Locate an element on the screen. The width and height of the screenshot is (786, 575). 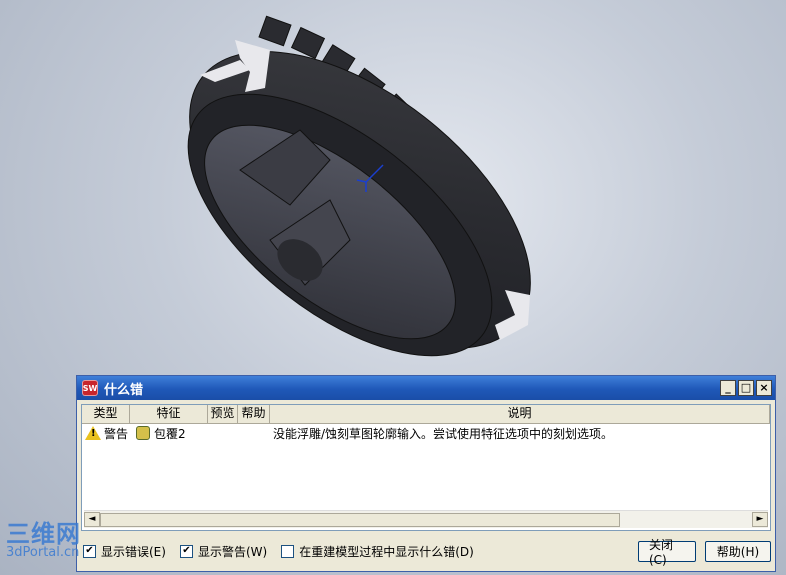
close-button: 关闭(C) is located at coordinates (667, 552).